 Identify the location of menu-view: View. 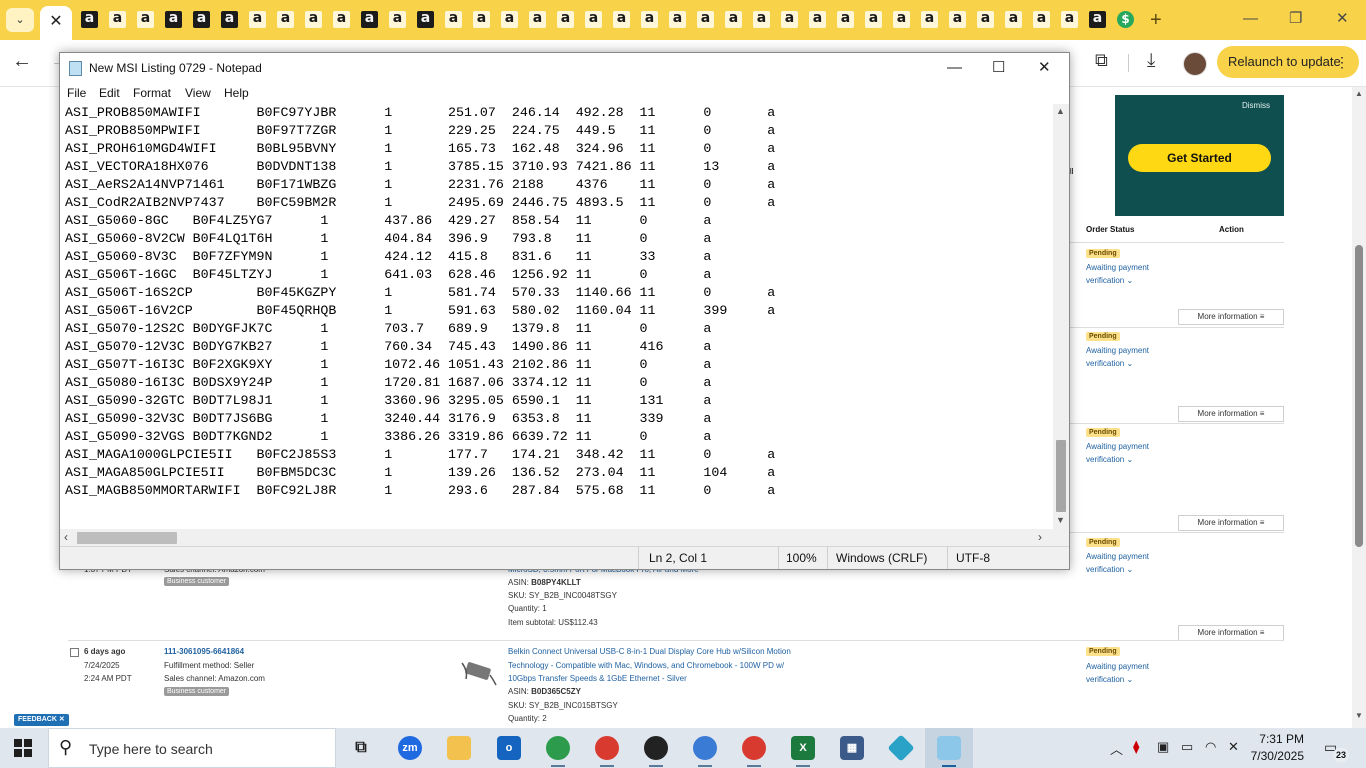
(198, 93).